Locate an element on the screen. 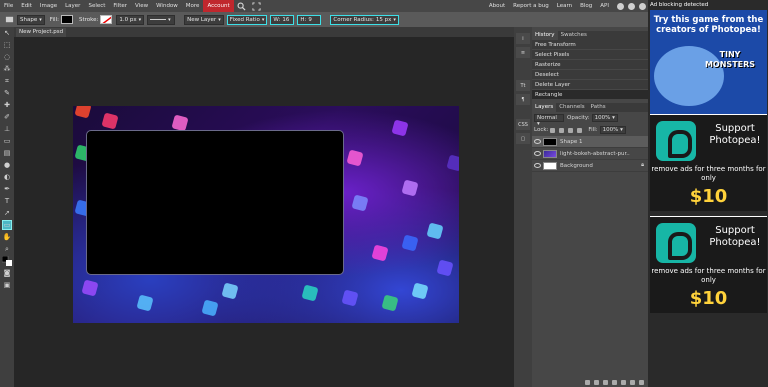  rounded-rectangle-shape is located at coordinates (215, 202).